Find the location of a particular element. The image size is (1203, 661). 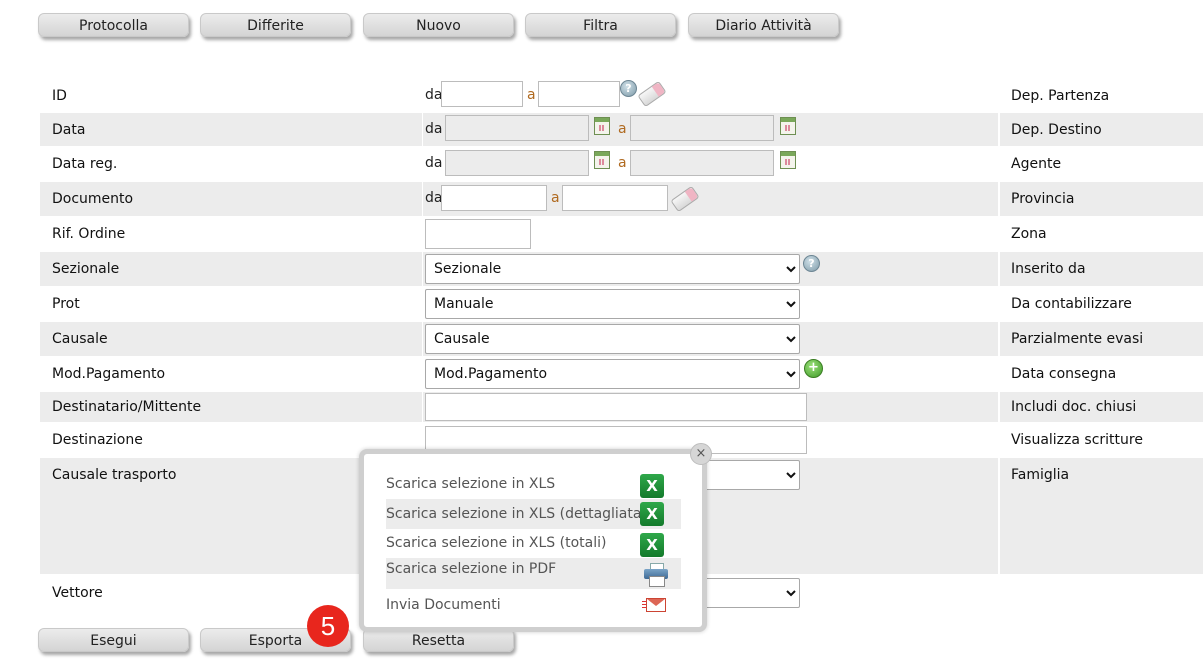

row-id: ID da a ? Dep. Partenza is located at coordinates (621, 95).